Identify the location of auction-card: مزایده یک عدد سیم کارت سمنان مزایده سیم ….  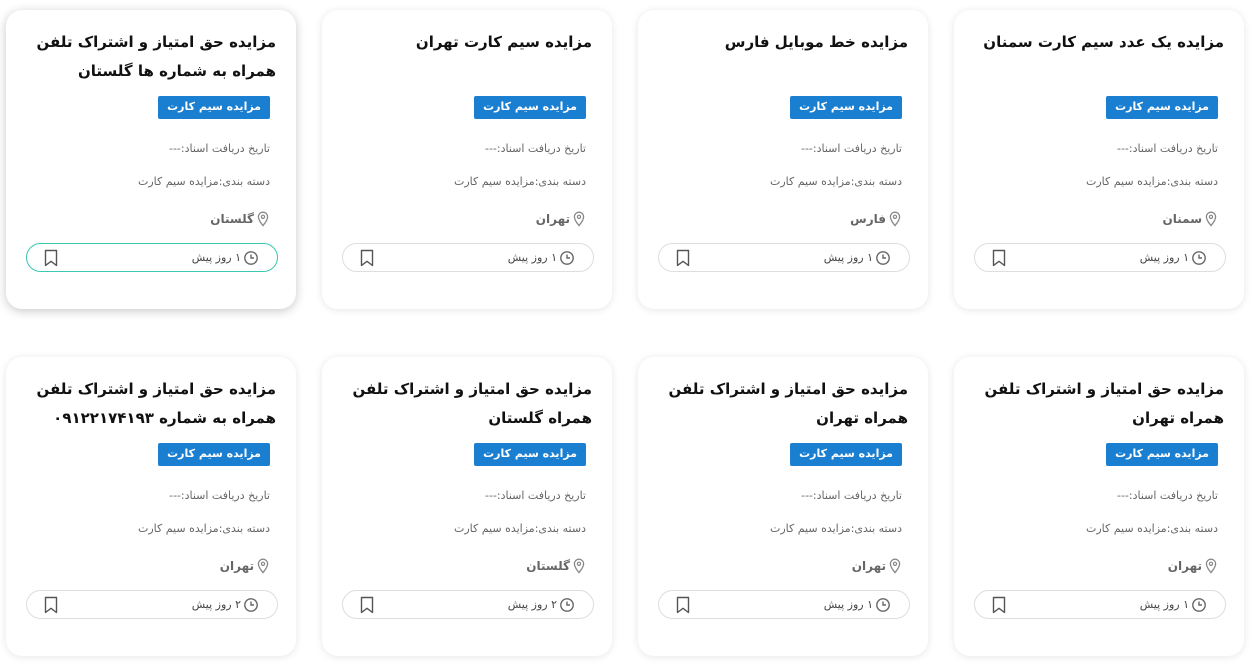
(1099, 159).